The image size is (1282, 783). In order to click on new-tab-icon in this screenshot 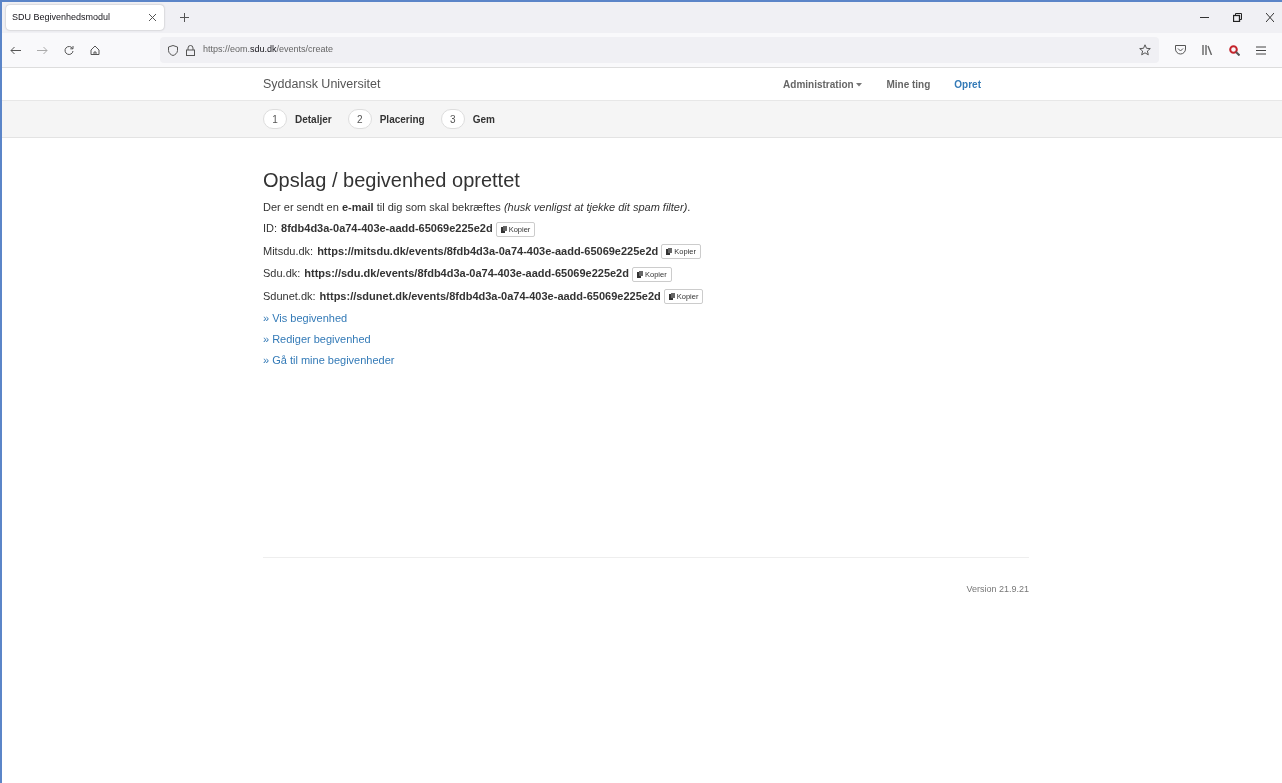, I will do `click(184, 17)`.